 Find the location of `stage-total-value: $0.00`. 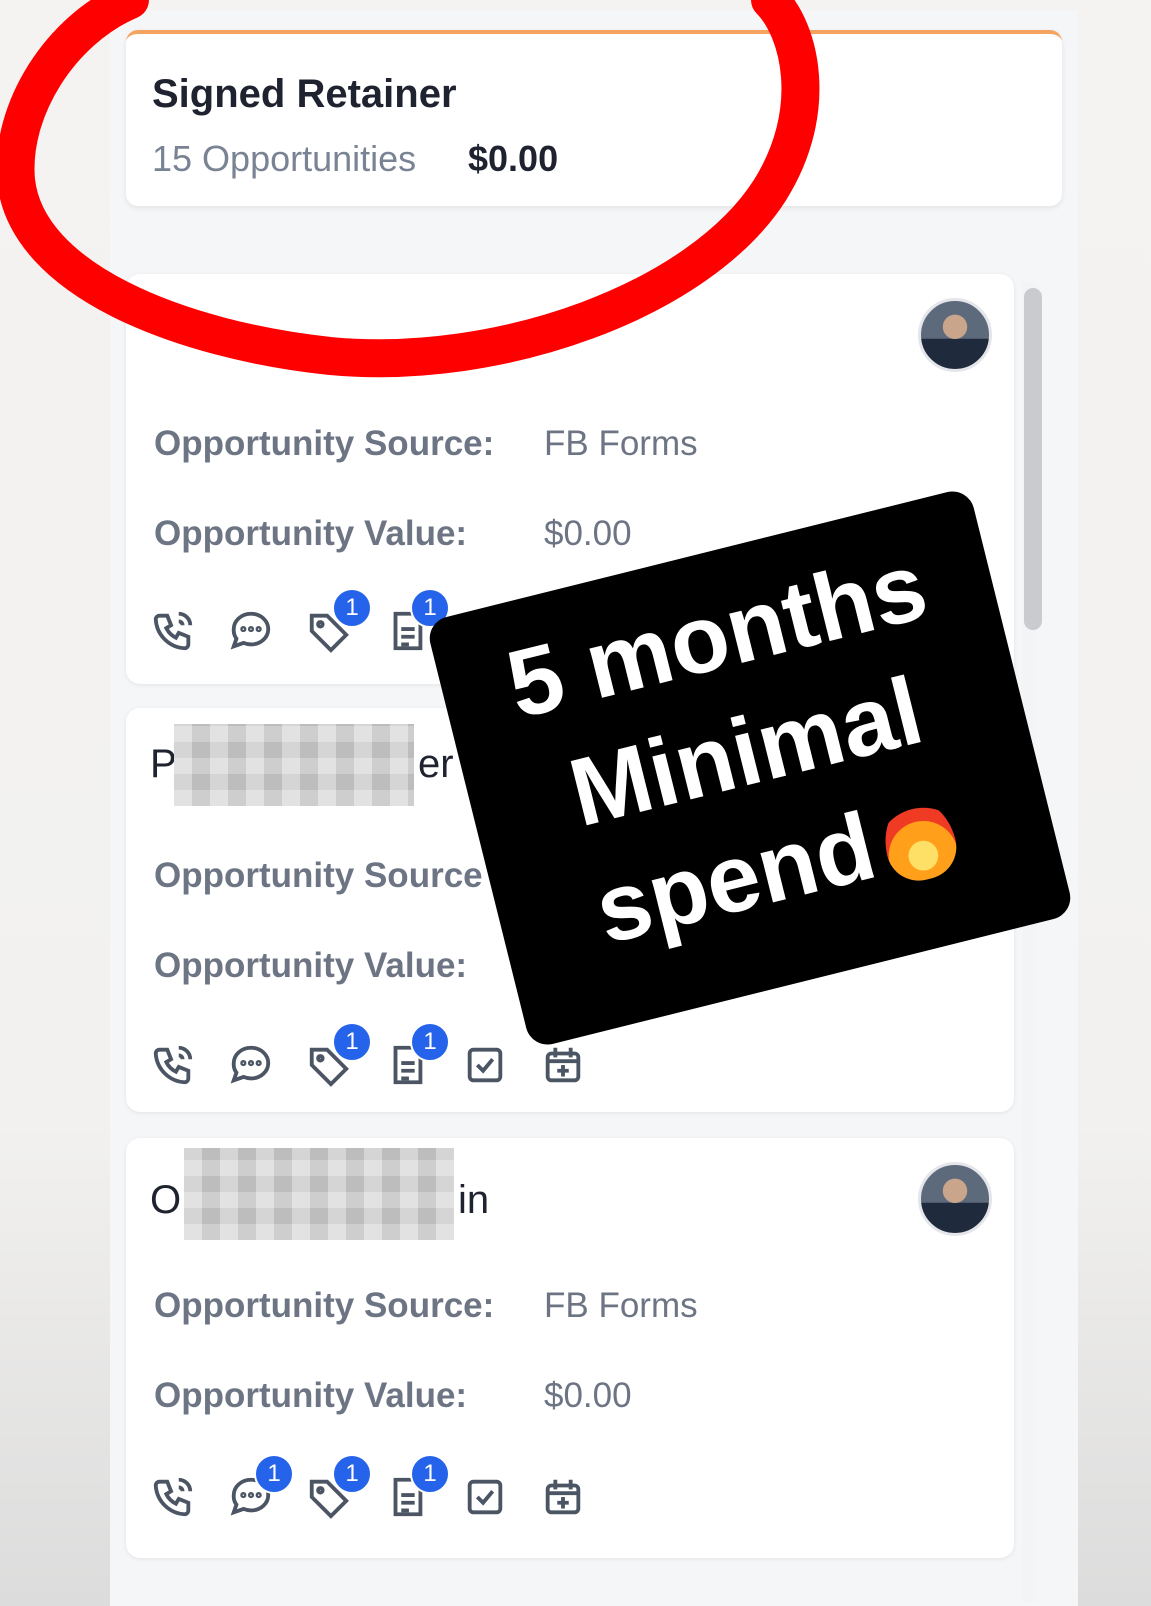

stage-total-value: $0.00 is located at coordinates (513, 158).